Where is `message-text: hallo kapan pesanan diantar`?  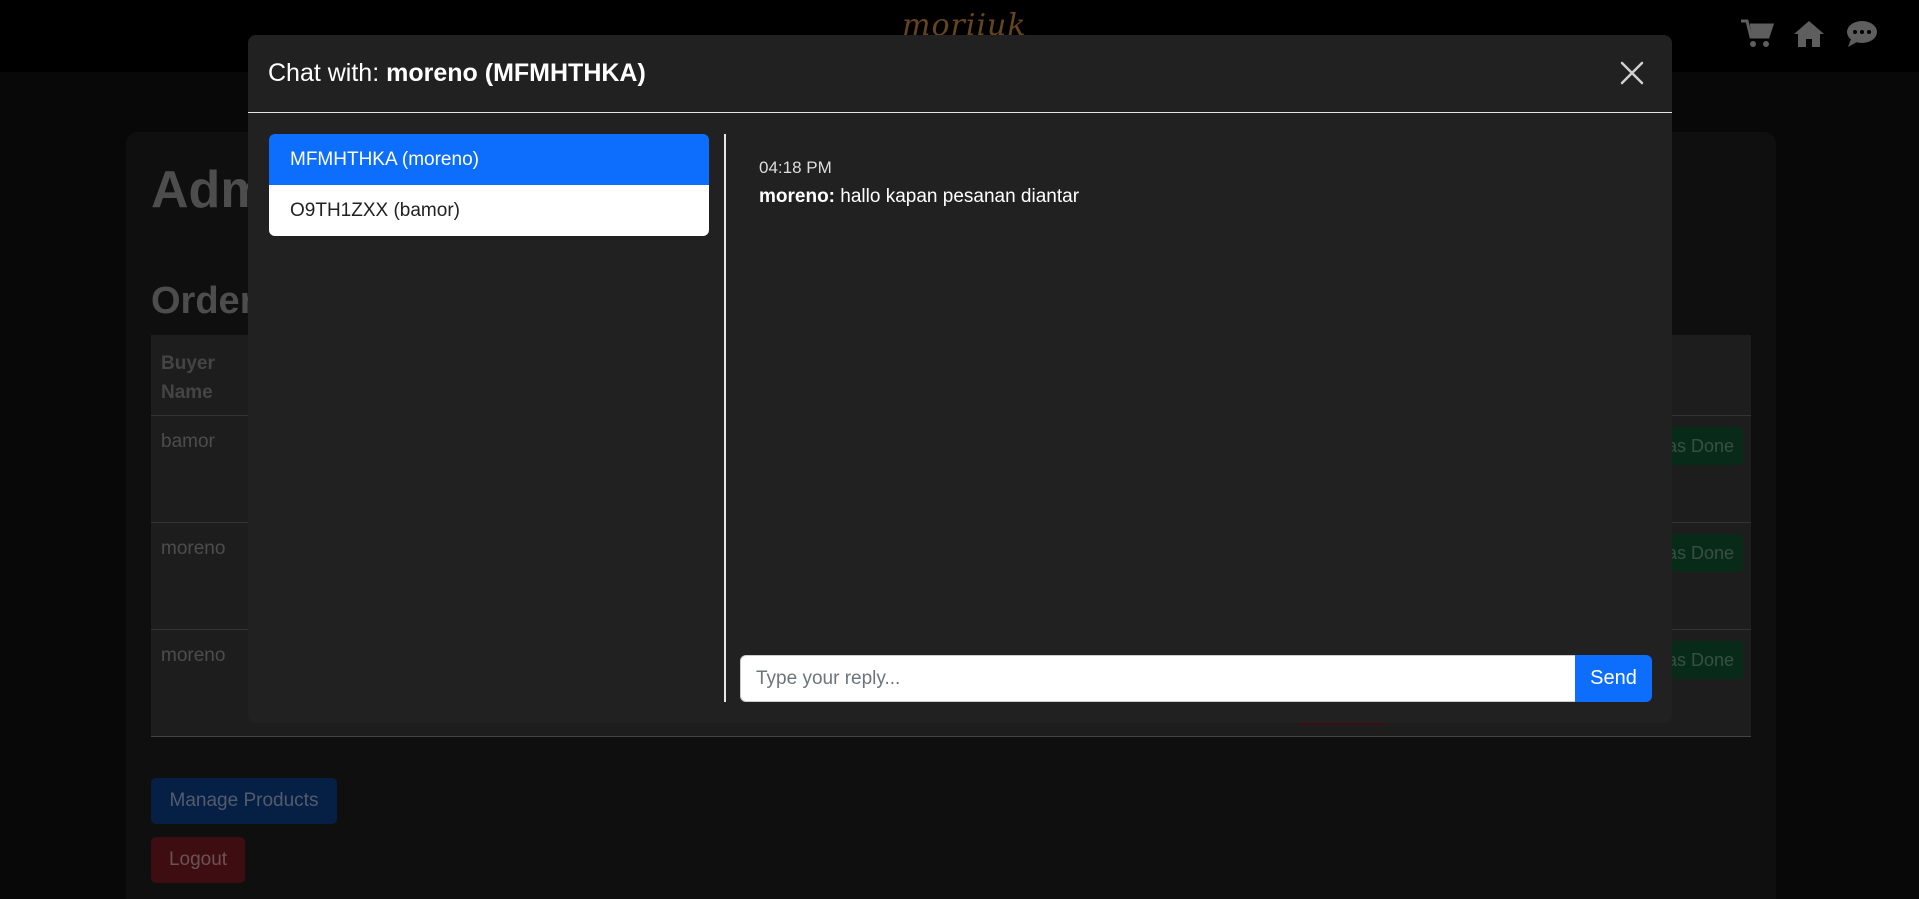 message-text: hallo kapan pesanan diantar is located at coordinates (960, 196).